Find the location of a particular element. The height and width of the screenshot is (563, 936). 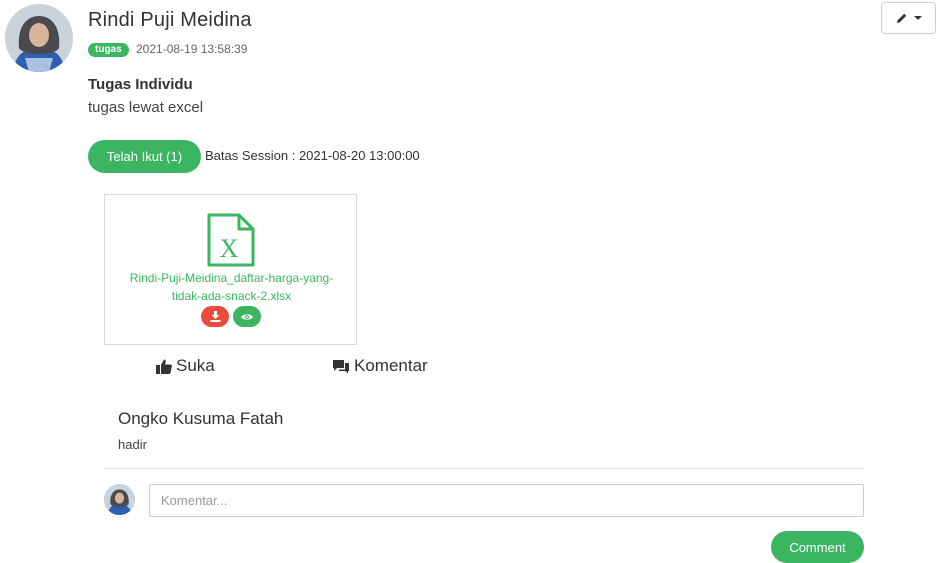

thumbs-up-icon is located at coordinates (164, 366).